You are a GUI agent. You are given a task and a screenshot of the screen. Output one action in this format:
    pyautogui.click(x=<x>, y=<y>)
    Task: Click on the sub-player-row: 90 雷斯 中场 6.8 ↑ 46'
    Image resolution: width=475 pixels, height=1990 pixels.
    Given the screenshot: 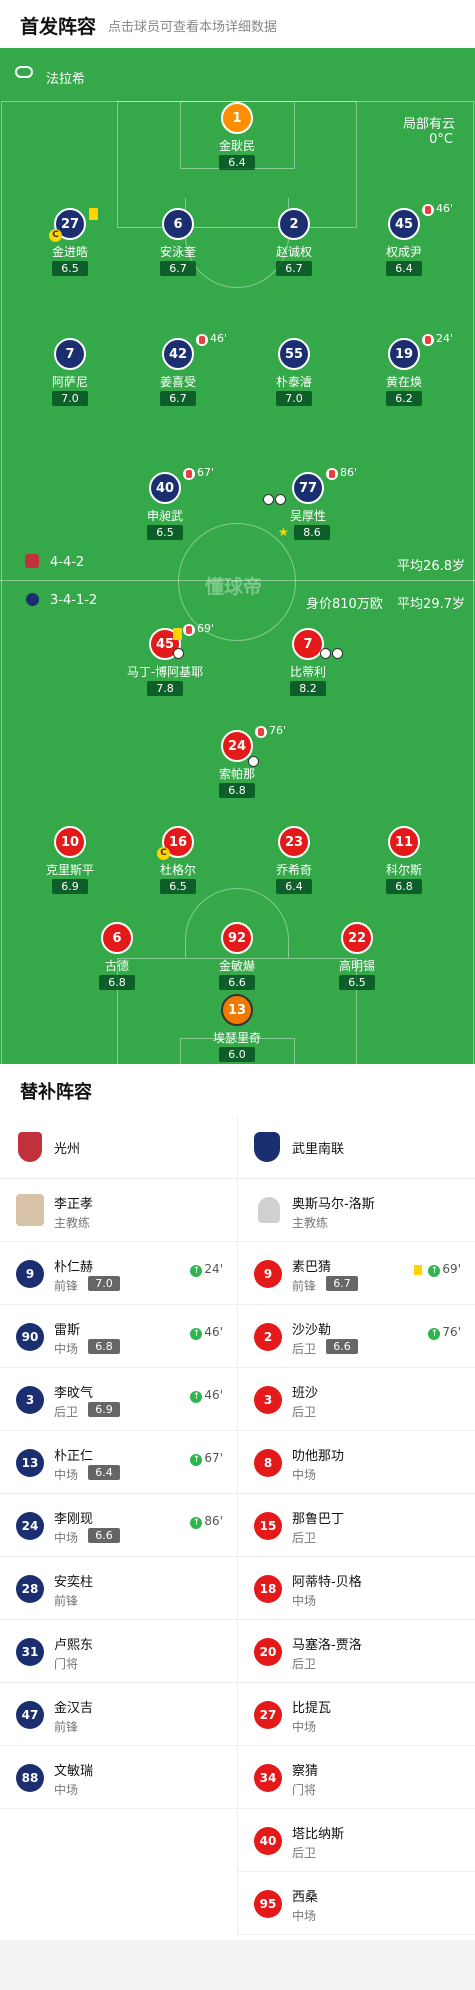 What is the action you would take?
    pyautogui.click(x=118, y=1336)
    